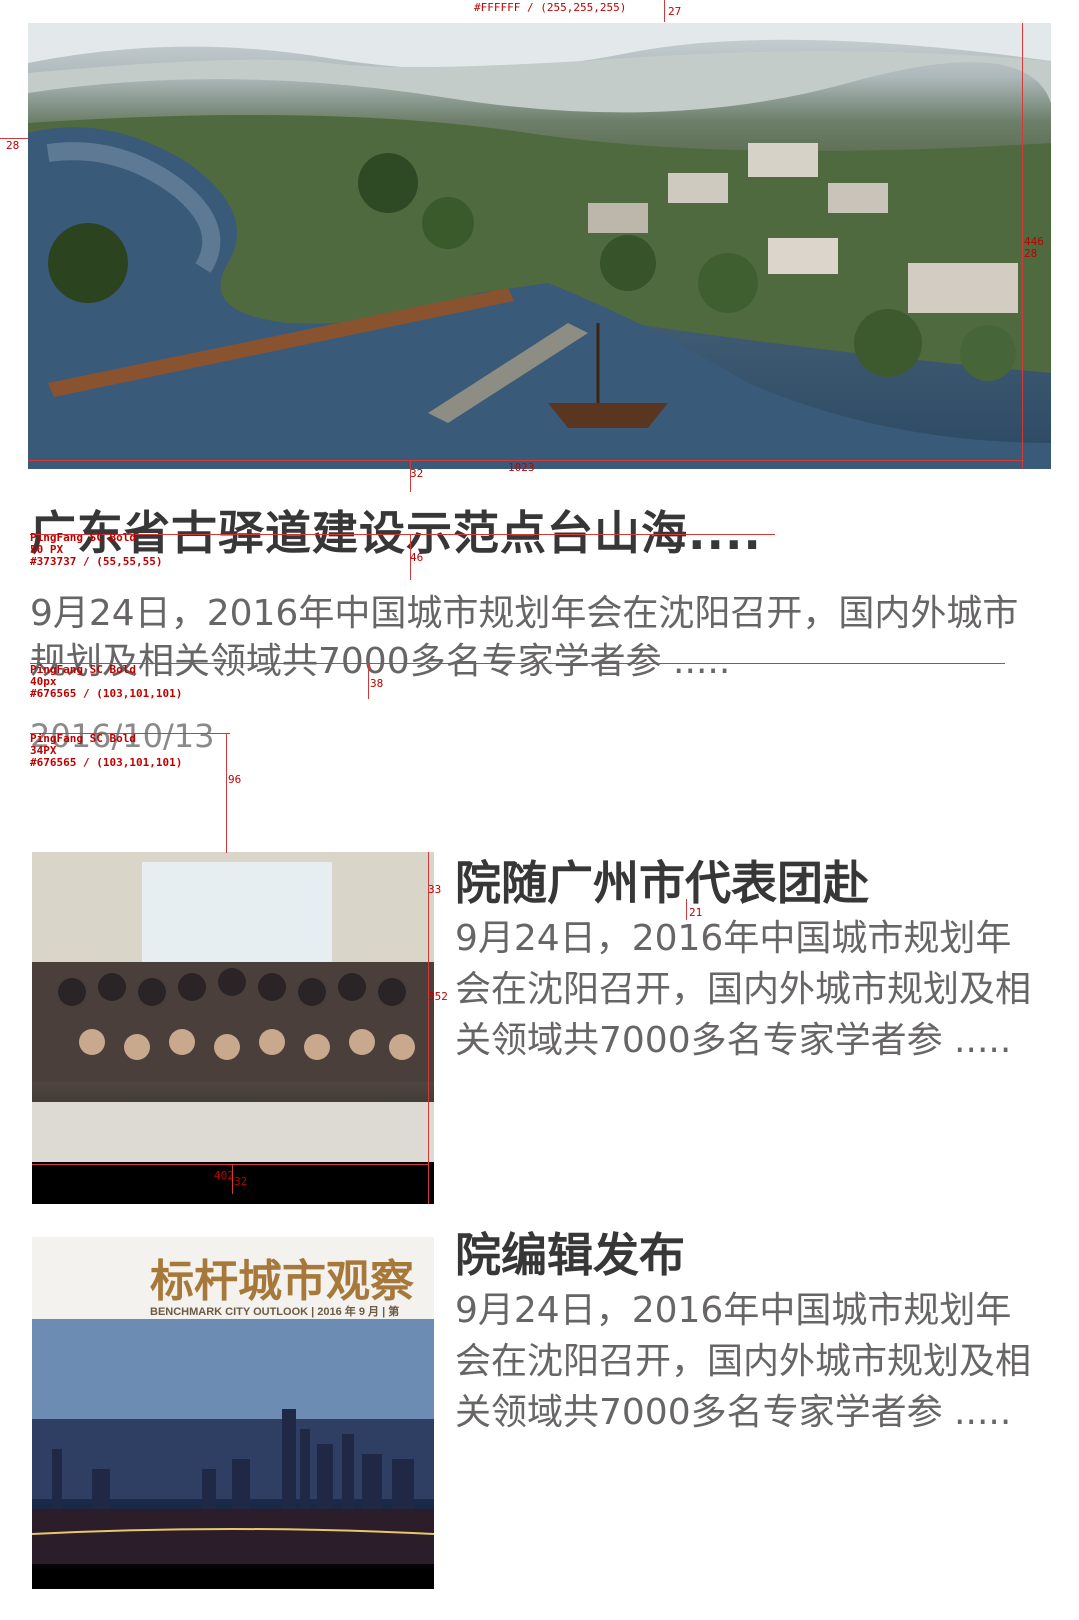  What do you see at coordinates (13, 145) in the screenshot?
I see `annotation-left-gap: 28` at bounding box center [13, 145].